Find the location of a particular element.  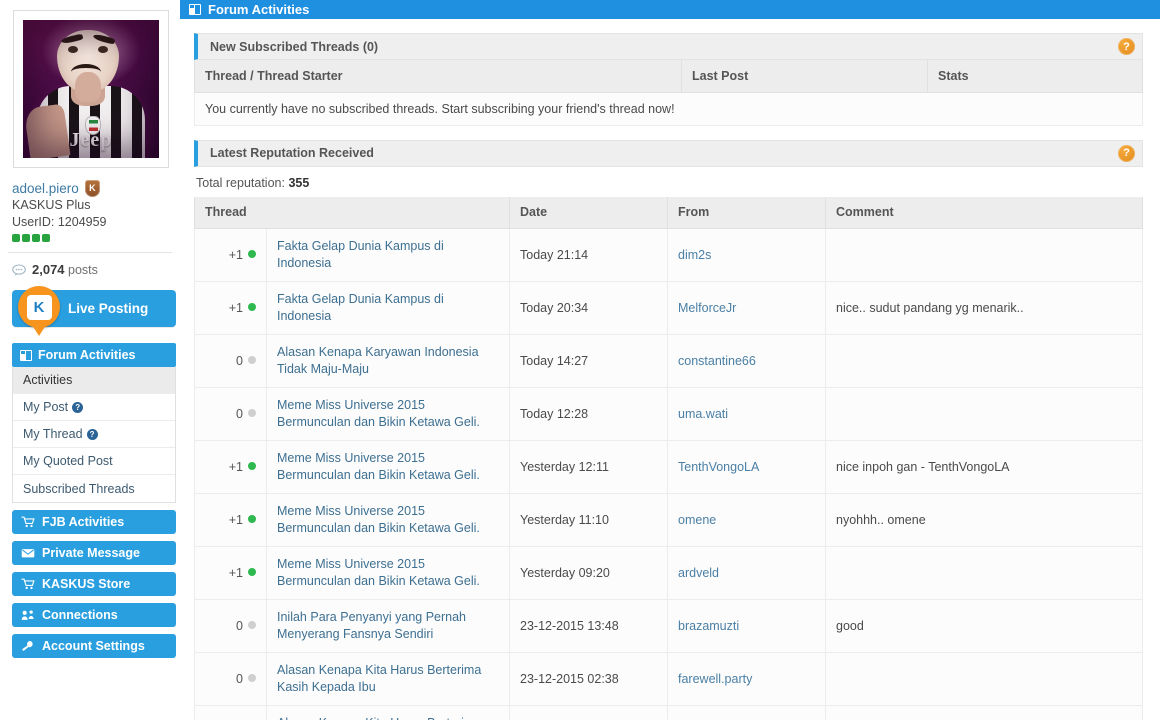

sidebar-item-subscribed-threads: Subscribed Threads is located at coordinates (94, 488).